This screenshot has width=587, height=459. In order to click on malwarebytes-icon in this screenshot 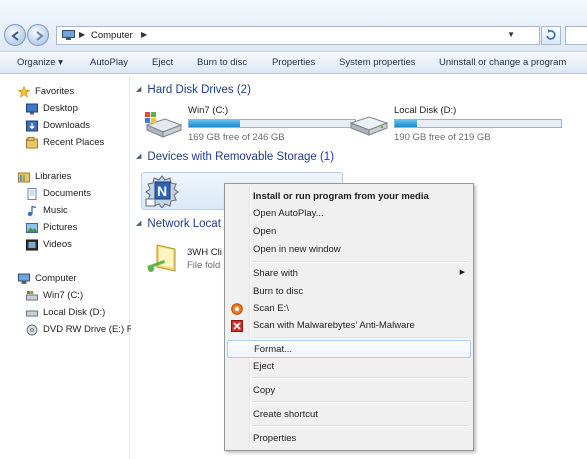, I will do `click(237, 326)`.